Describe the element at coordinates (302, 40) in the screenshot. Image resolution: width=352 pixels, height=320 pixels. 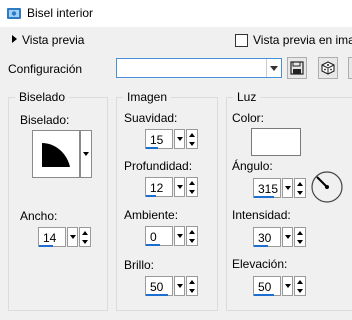
I see `image-preview-checkbox-label: Vista previa en ima` at that location.